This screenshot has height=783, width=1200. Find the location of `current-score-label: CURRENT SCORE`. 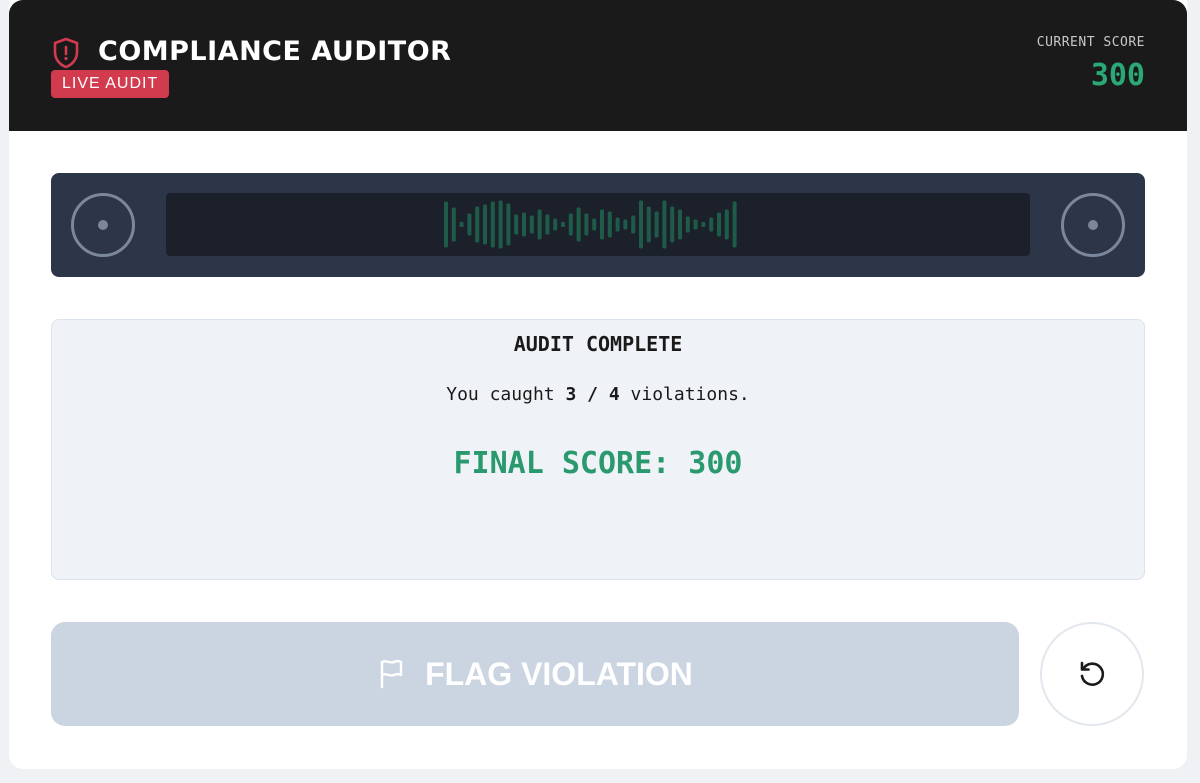

current-score-label: CURRENT SCORE is located at coordinates (1090, 42).